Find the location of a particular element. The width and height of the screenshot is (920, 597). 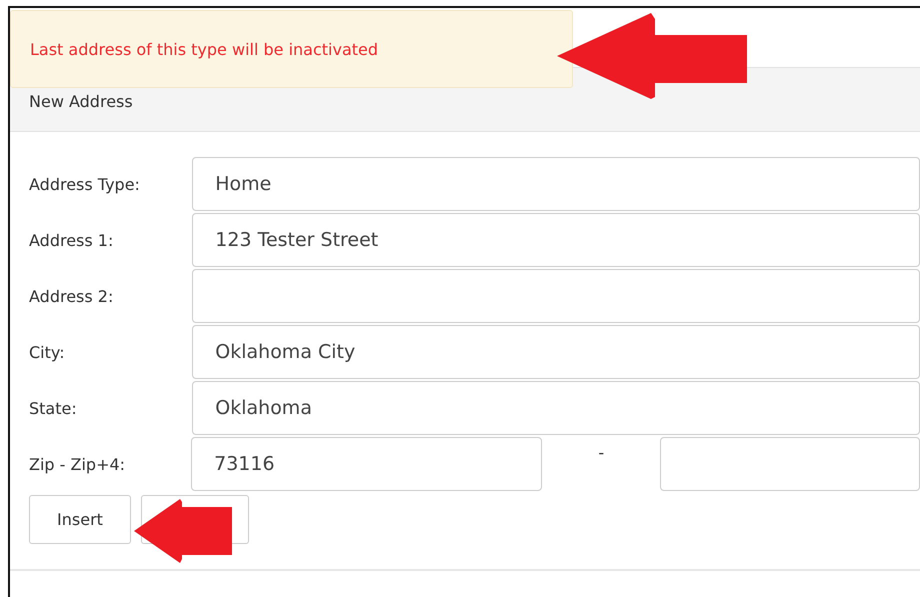

input-field: Home is located at coordinates (556, 184).